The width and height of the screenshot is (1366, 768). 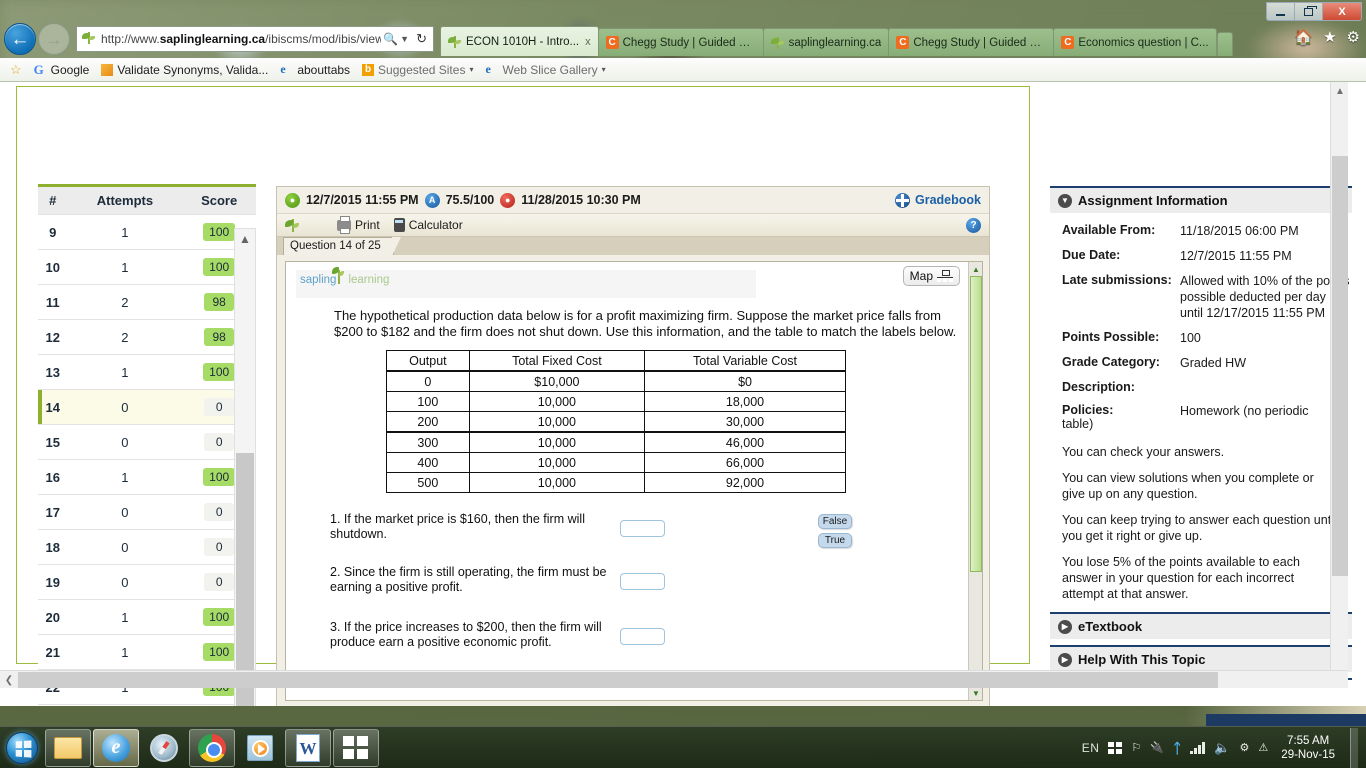 I want to click on refresh-icon: ↻, so click(x=421, y=39).